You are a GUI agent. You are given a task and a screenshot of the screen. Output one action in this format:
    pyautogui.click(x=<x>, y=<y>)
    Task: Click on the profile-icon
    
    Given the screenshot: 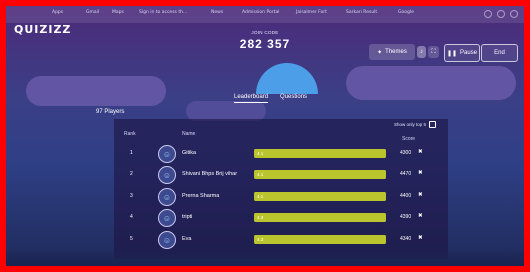 What is the action you would take?
    pyautogui.click(x=501, y=14)
    